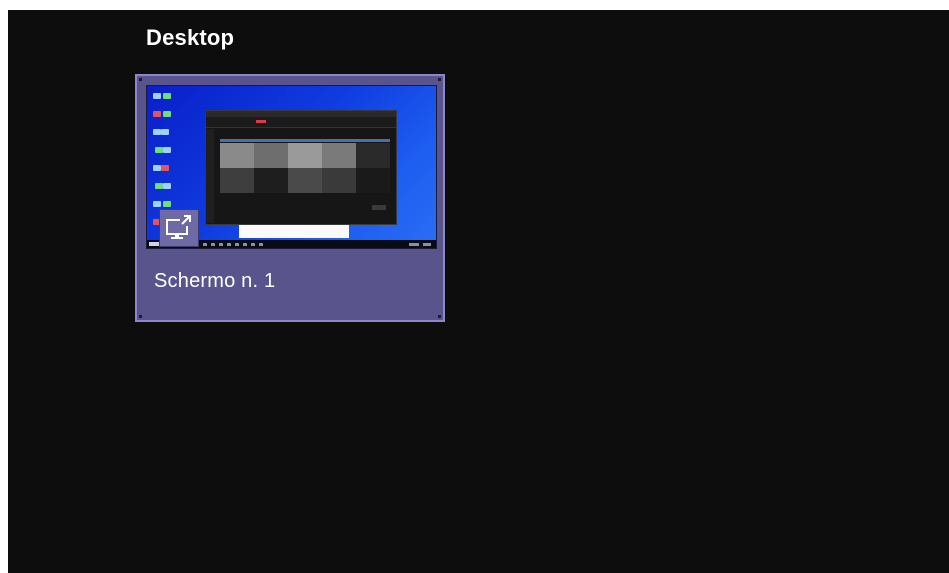 This screenshot has width=949, height=573. I want to click on section-title: Desktop, so click(190, 37).